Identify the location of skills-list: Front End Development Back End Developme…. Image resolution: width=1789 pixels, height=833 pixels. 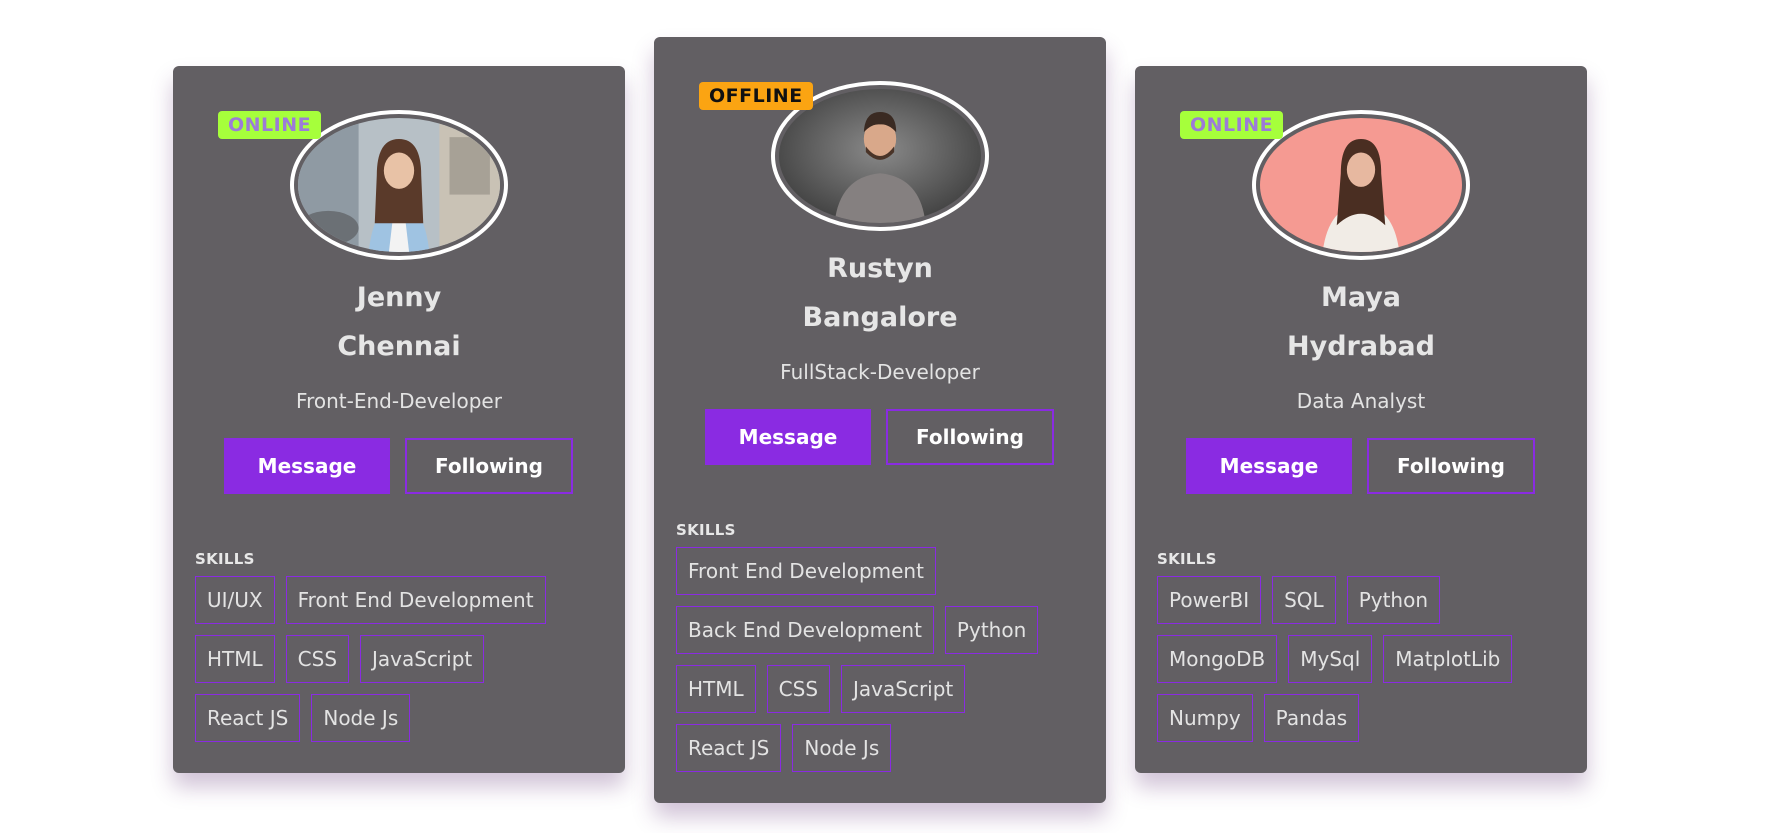
(881, 665).